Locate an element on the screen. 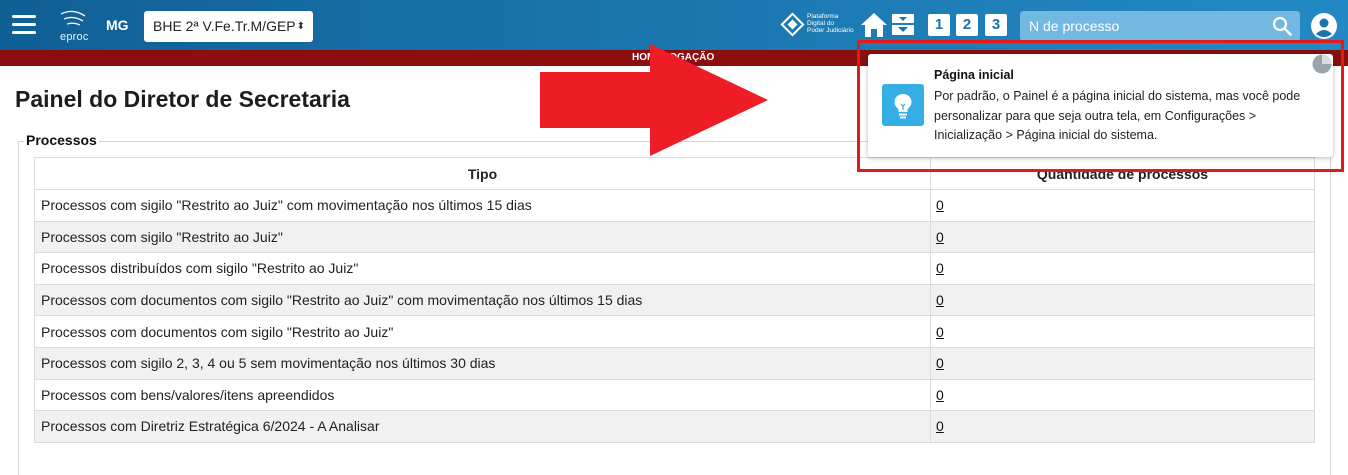 This screenshot has height=475, width=1348. column-header-tipo: Tipo is located at coordinates (482, 173).